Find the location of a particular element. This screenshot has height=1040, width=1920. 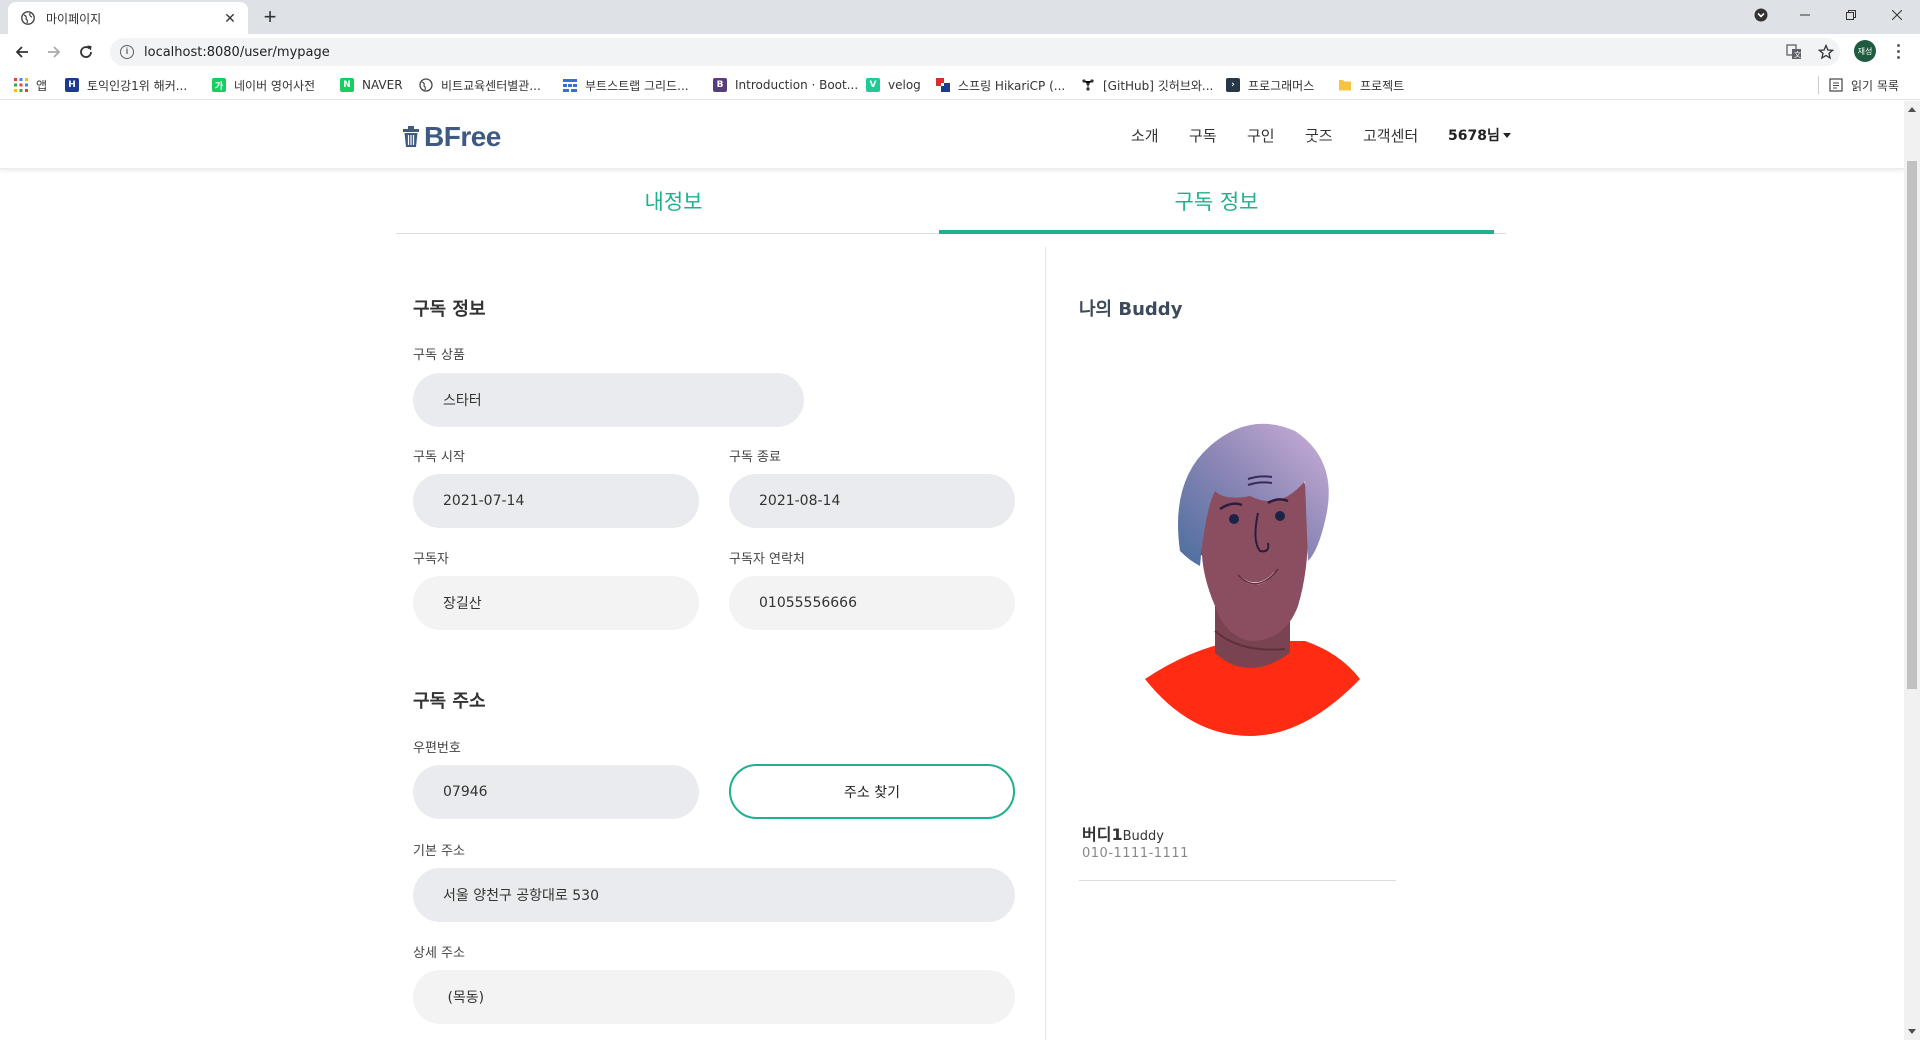

nav-intro: 소개 is located at coordinates (1145, 135).